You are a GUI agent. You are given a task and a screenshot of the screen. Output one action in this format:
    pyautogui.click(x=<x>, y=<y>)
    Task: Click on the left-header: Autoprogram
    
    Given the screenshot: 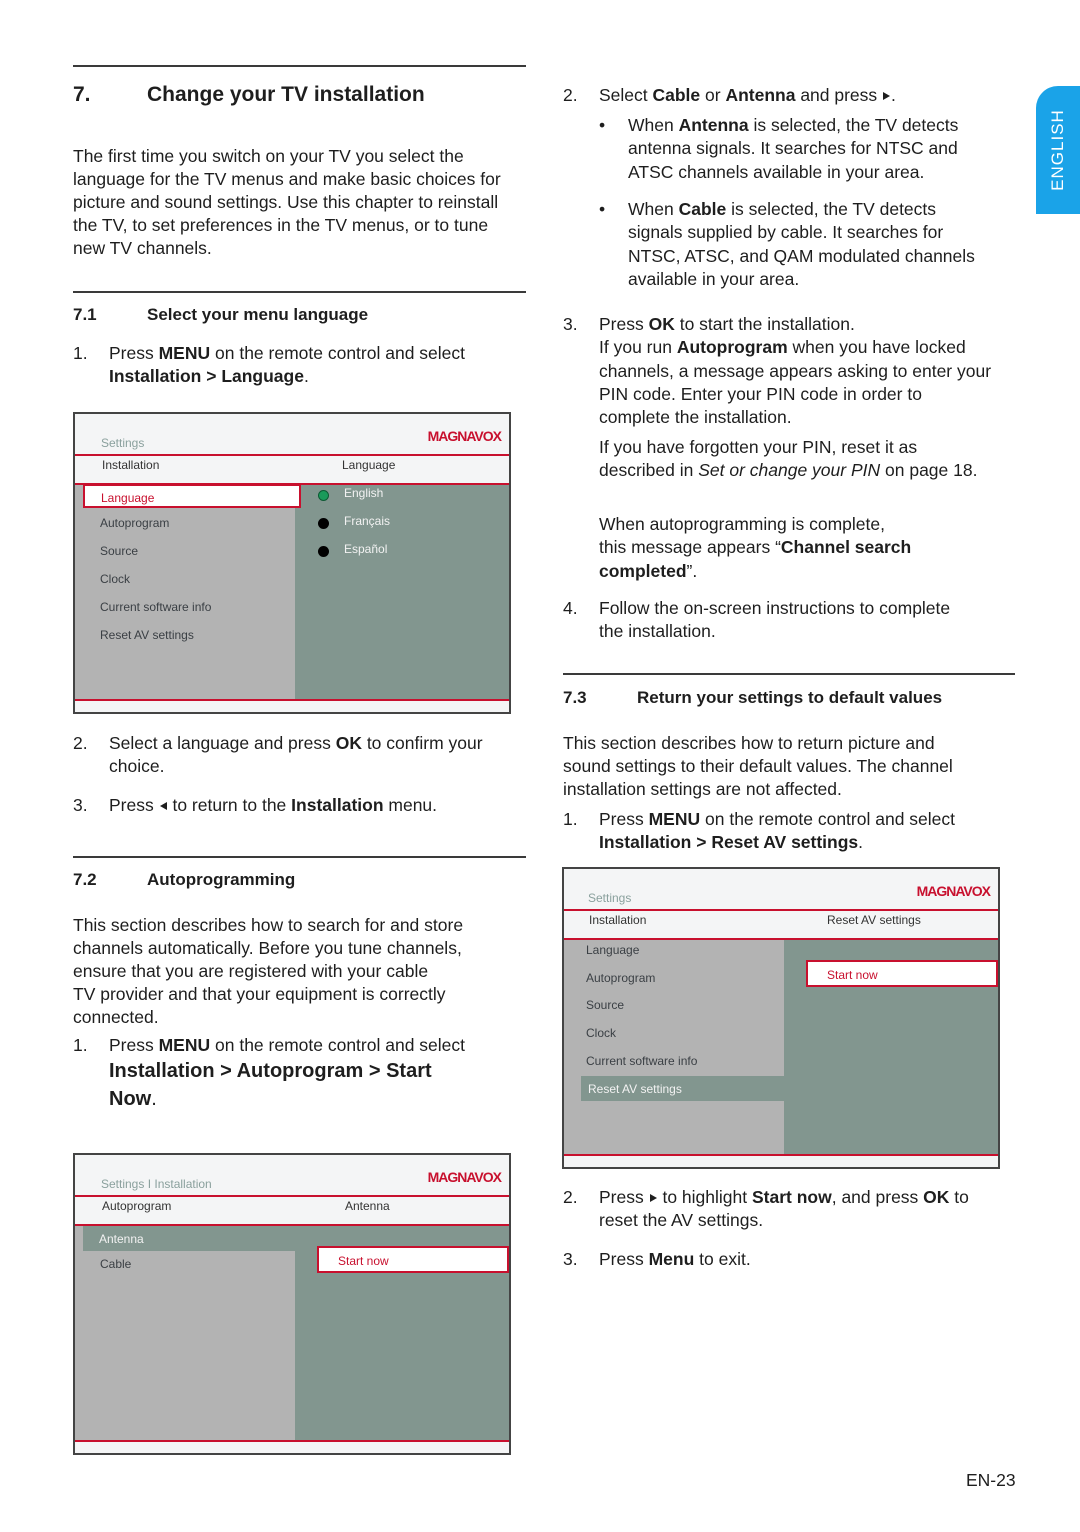 What is the action you would take?
    pyautogui.click(x=137, y=1206)
    